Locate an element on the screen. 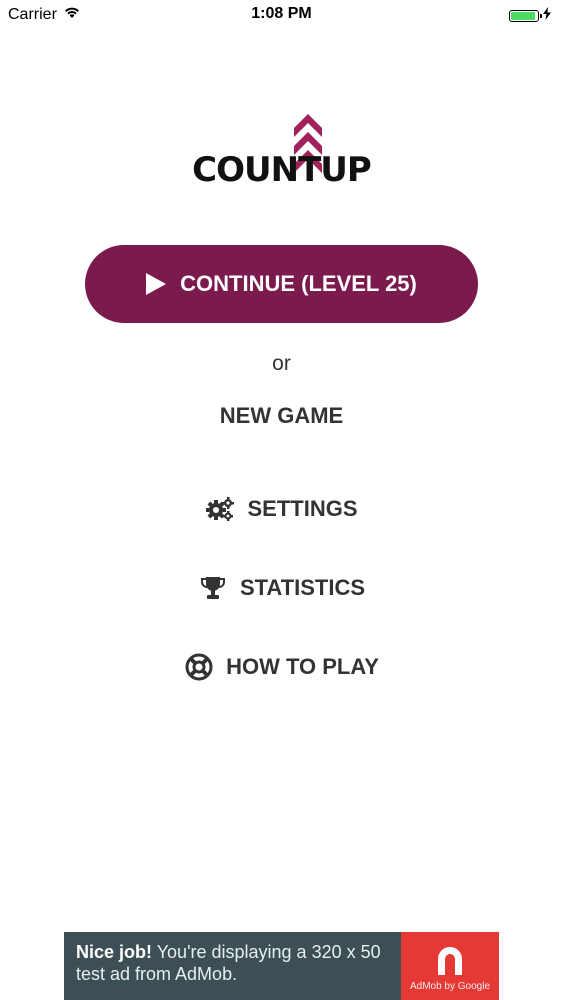 Image resolution: width=563 pixels, height=1000 pixels. new-game-label: NEW GAME is located at coordinates (281, 415).